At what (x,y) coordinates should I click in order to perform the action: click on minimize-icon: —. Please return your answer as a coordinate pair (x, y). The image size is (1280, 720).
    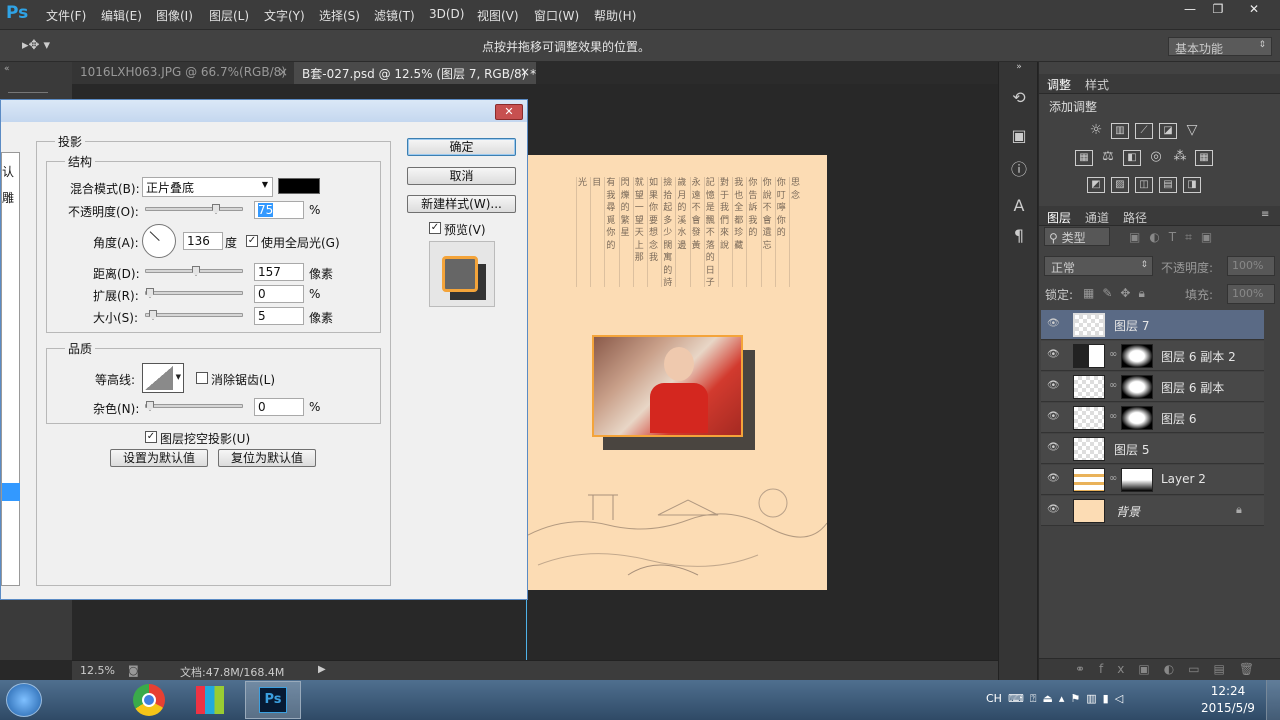
    Looking at the image, I should click on (1190, 9).